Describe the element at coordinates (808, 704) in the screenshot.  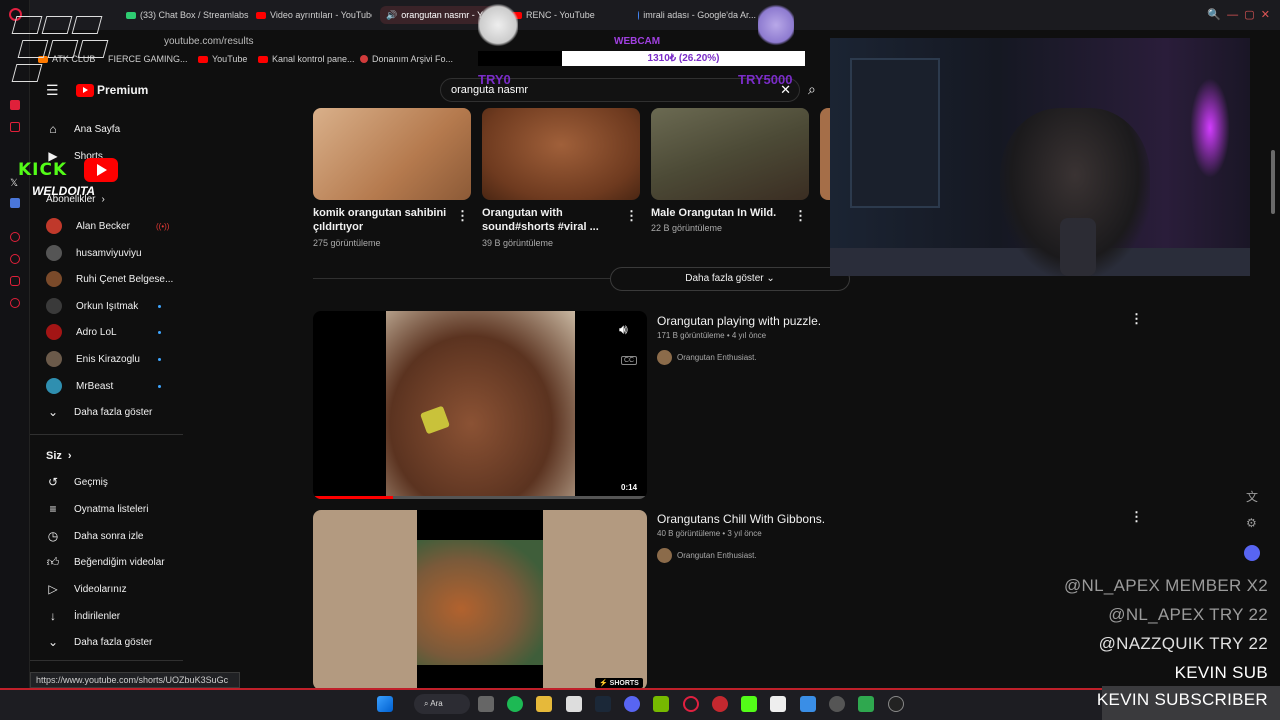
I see `photos-icon` at that location.